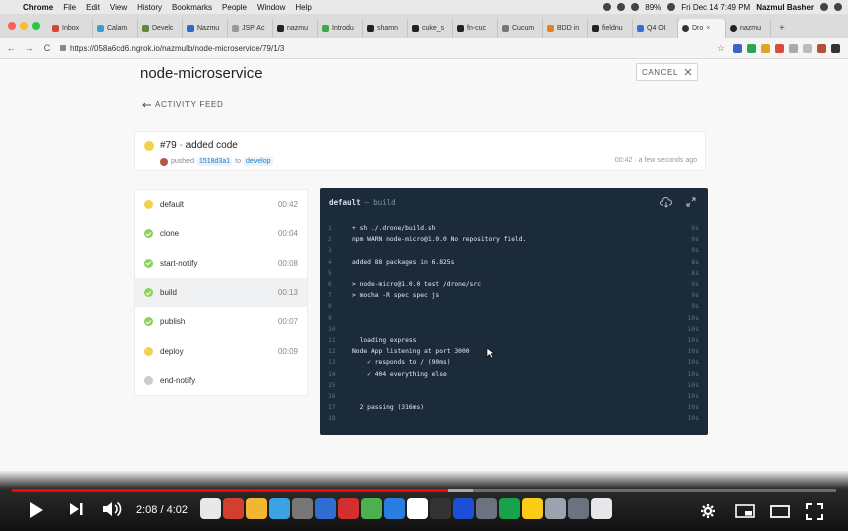 The width and height of the screenshot is (848, 531). What do you see at coordinates (160, 28) in the screenshot?
I see `tab-3: Develc` at bounding box center [160, 28].